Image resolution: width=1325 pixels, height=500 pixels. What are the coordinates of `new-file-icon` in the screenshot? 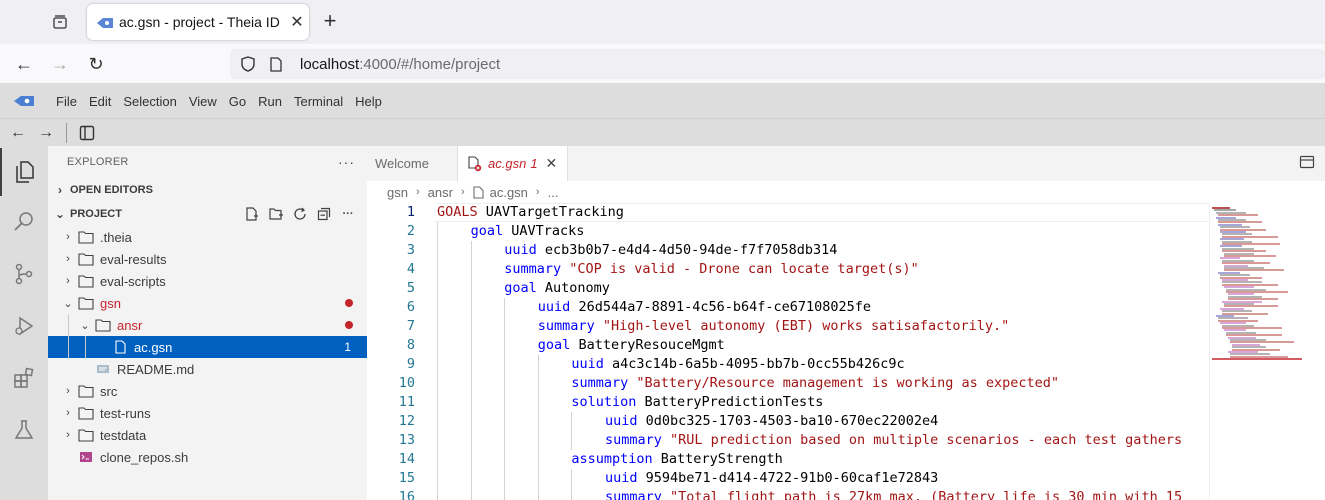 It's located at (252, 214).